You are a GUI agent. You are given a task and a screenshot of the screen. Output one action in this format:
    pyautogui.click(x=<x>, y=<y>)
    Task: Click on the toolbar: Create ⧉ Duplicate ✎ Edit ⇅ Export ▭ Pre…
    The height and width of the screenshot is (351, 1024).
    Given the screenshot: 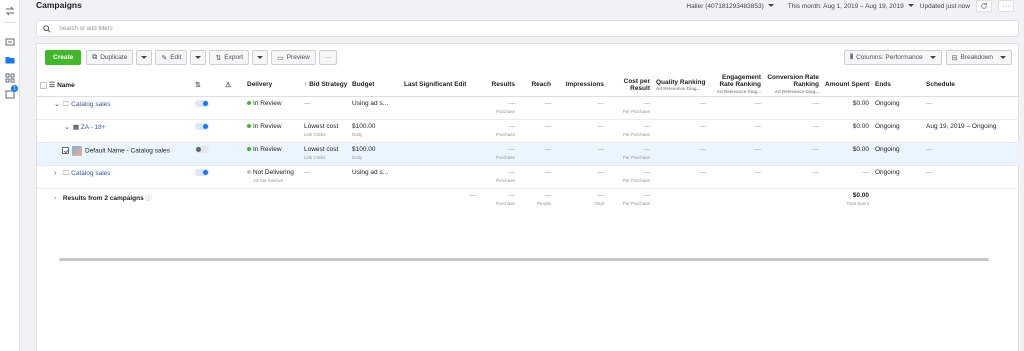 What is the action you would take?
    pyautogui.click(x=191, y=57)
    